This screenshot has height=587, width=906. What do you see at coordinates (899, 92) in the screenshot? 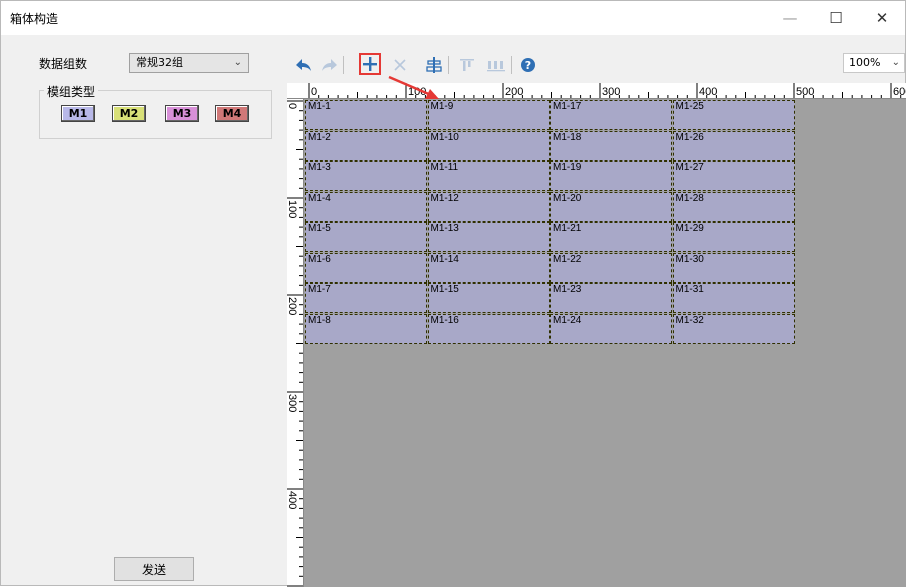
I see `ruler-label: 600` at bounding box center [899, 92].